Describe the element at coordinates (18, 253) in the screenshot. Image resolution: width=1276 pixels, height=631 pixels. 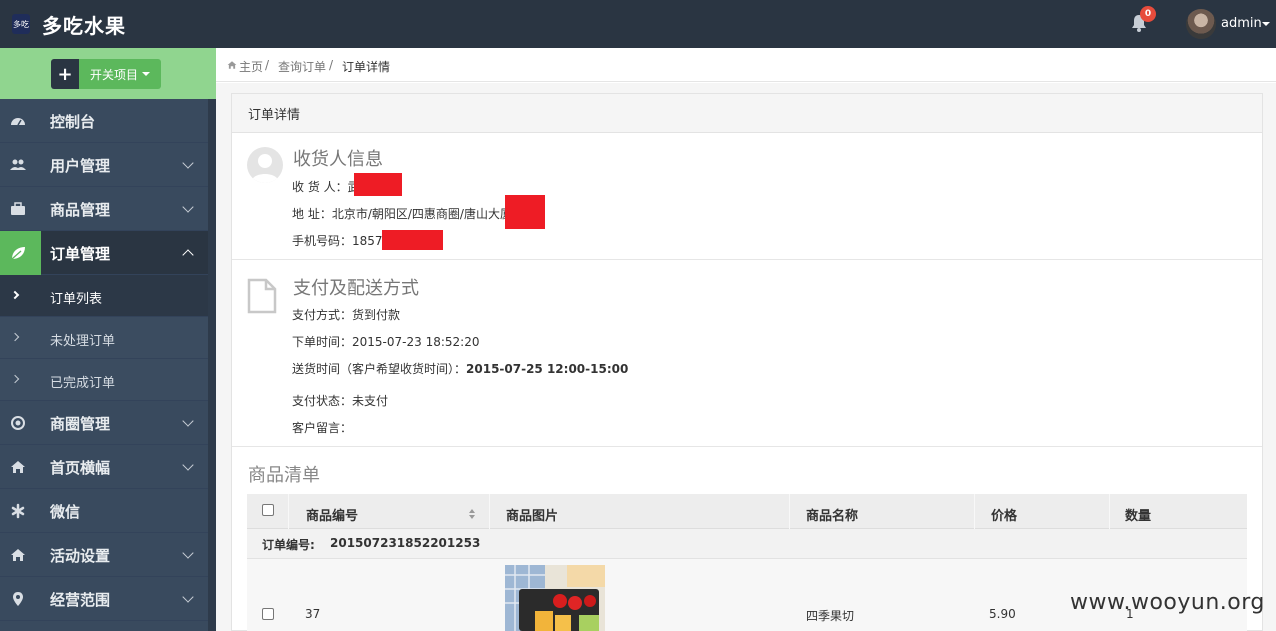
I see `leaf-icon` at that location.